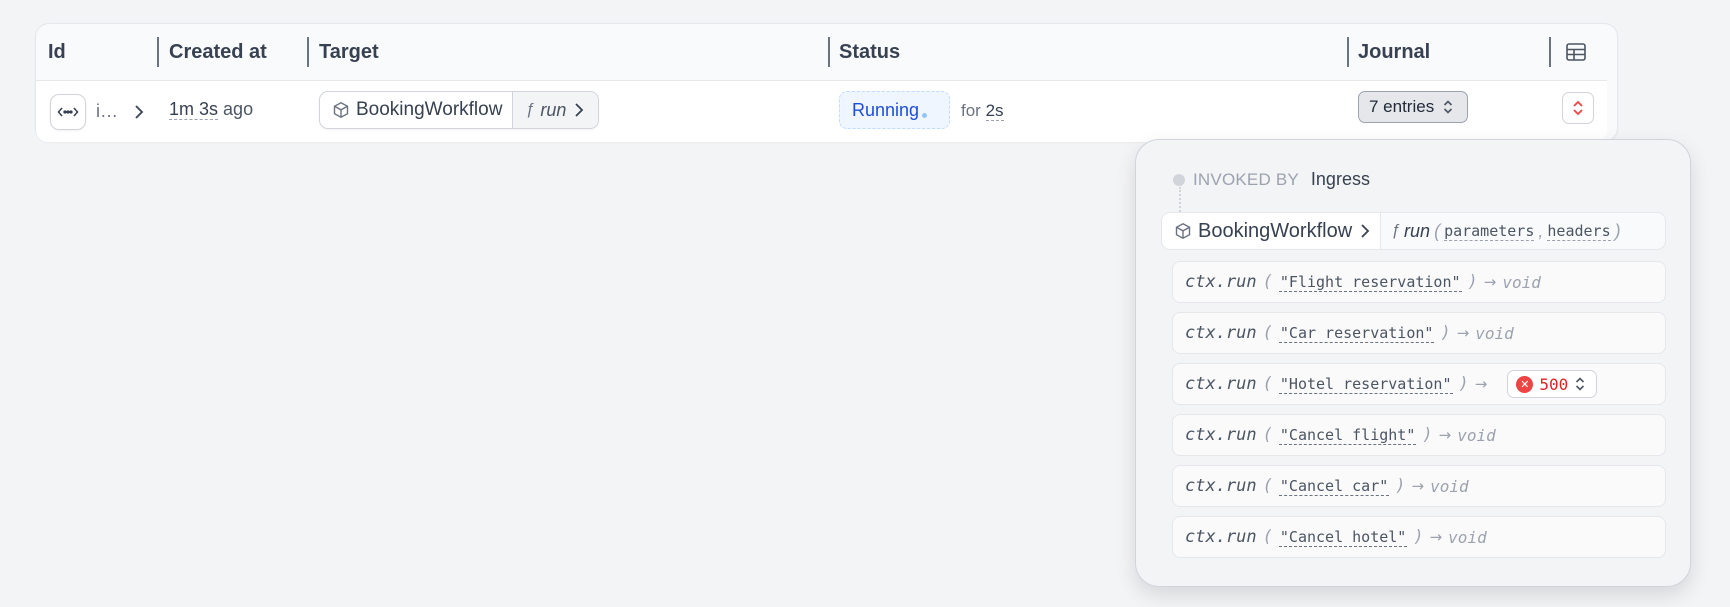 The width and height of the screenshot is (1730, 607). I want to click on error-code: 500, so click(1554, 384).